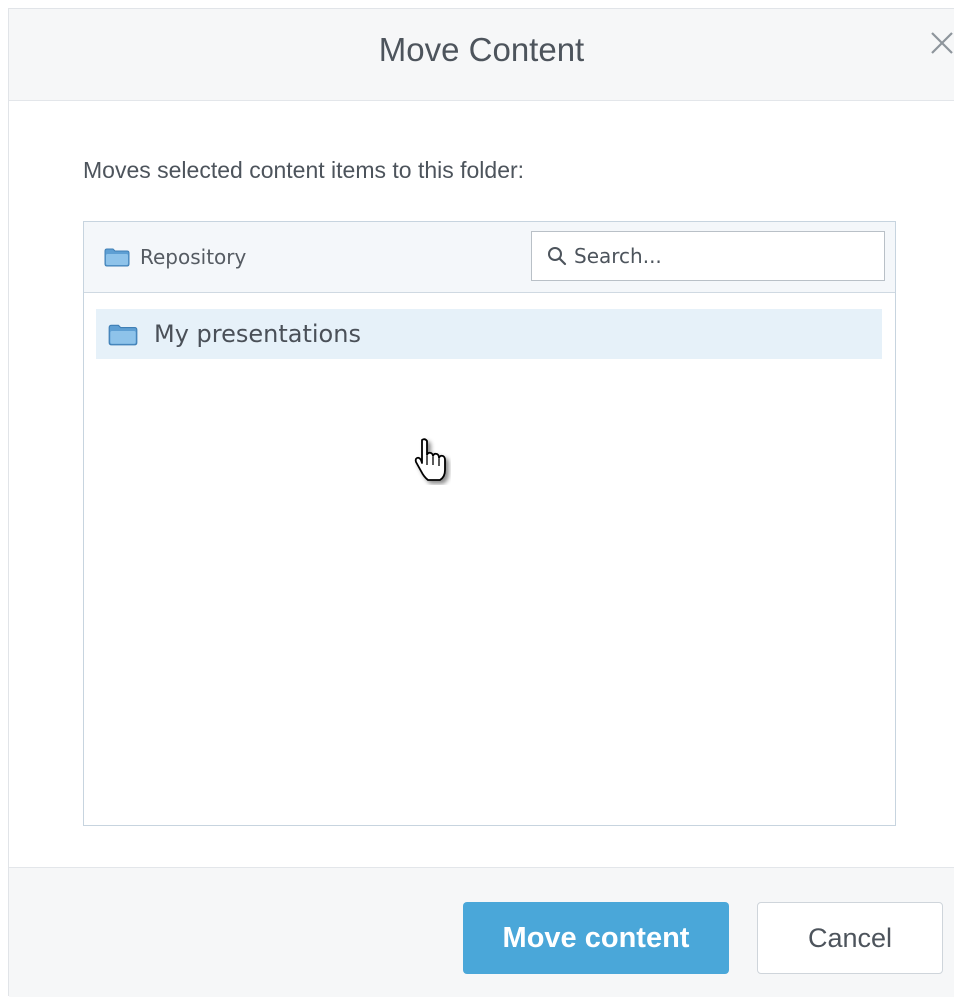 The image size is (954, 997). I want to click on dialog-footer: Move content Cancel, so click(481, 932).